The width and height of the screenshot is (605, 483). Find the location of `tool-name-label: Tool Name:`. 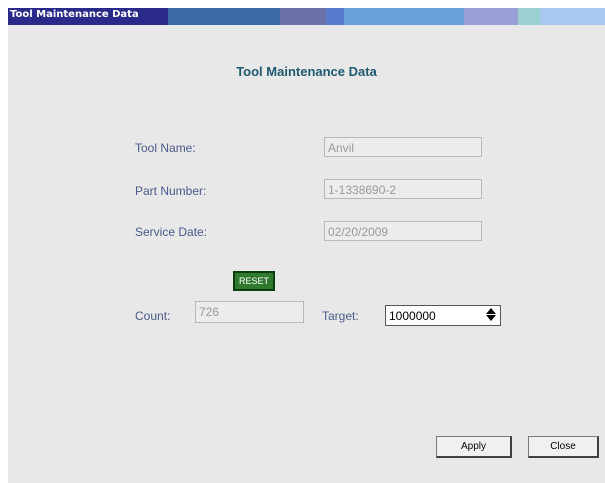

tool-name-label: Tool Name: is located at coordinates (165, 148).